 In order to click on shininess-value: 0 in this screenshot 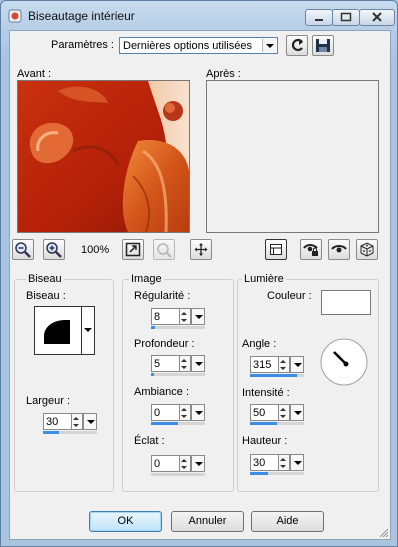, I will do `click(157, 464)`.